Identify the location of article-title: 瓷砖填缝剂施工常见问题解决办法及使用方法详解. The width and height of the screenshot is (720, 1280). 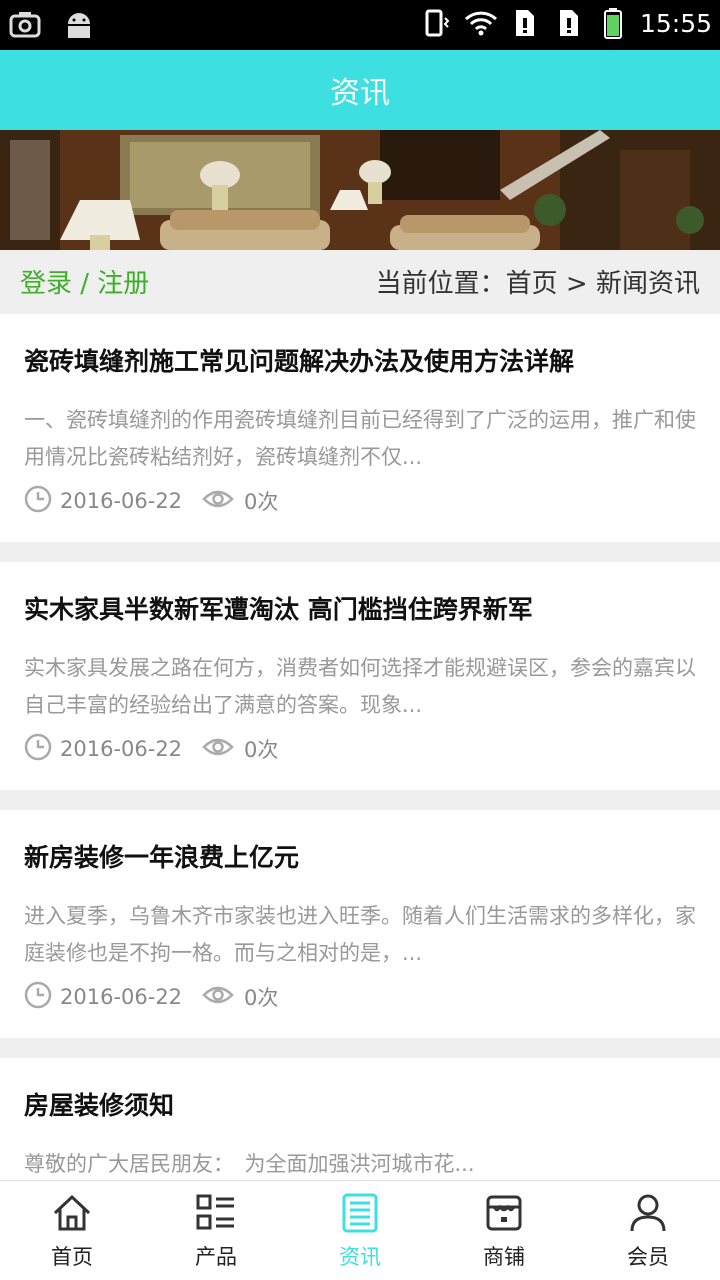
(299, 360).